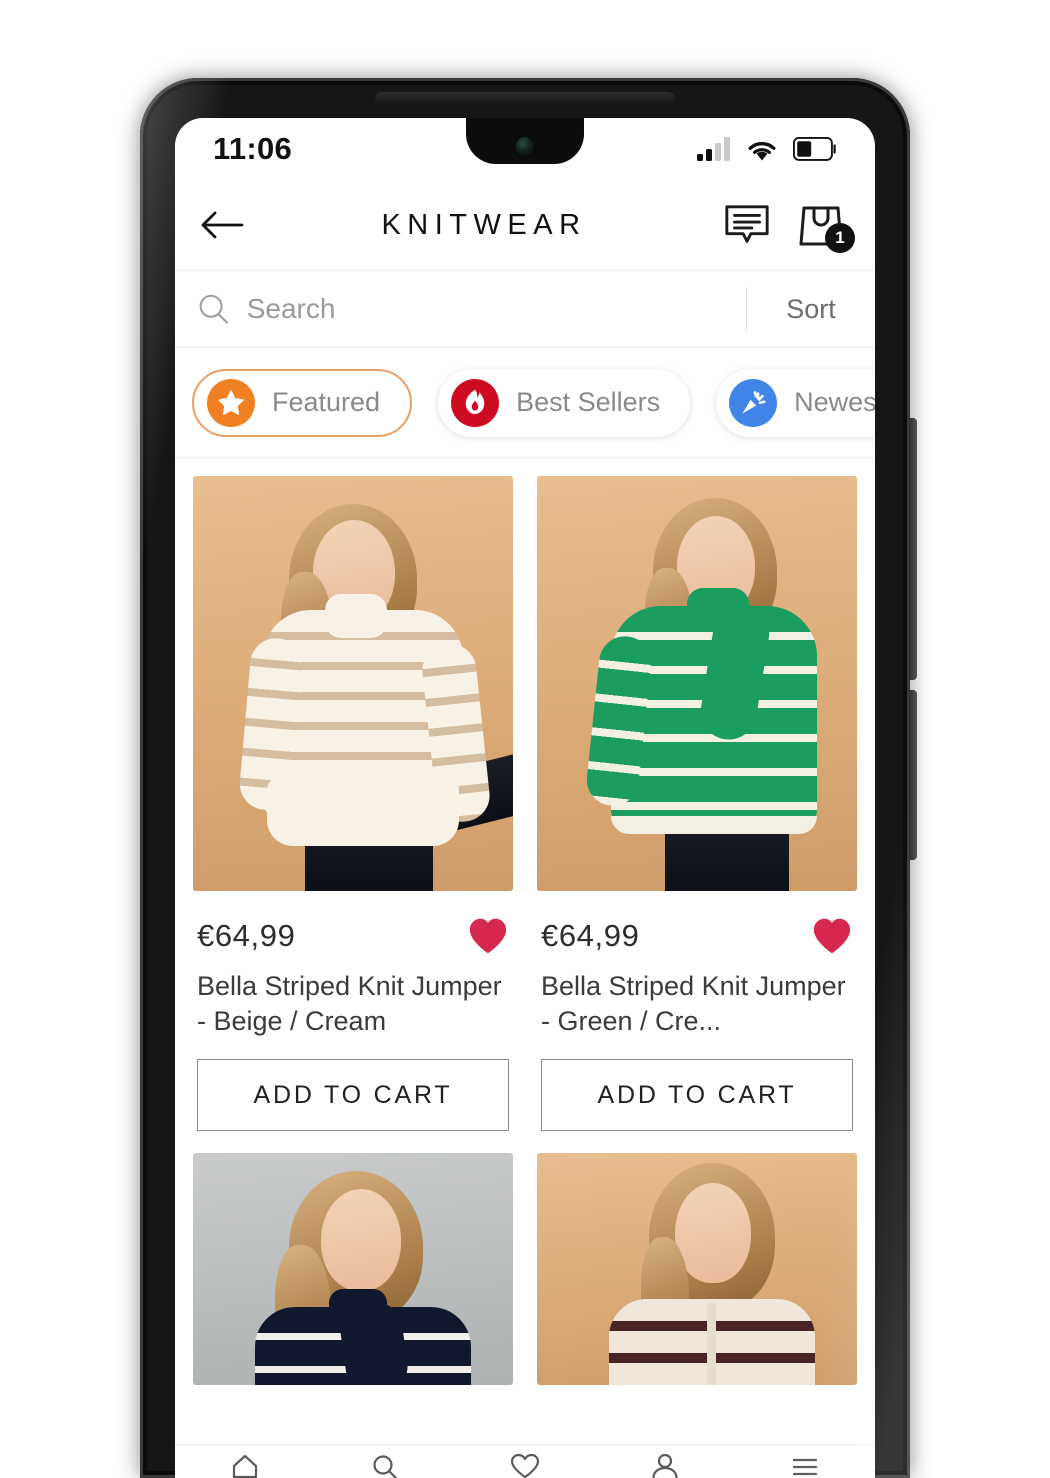 The width and height of the screenshot is (1050, 1478). I want to click on party-popper-icon-wrap, so click(753, 402).